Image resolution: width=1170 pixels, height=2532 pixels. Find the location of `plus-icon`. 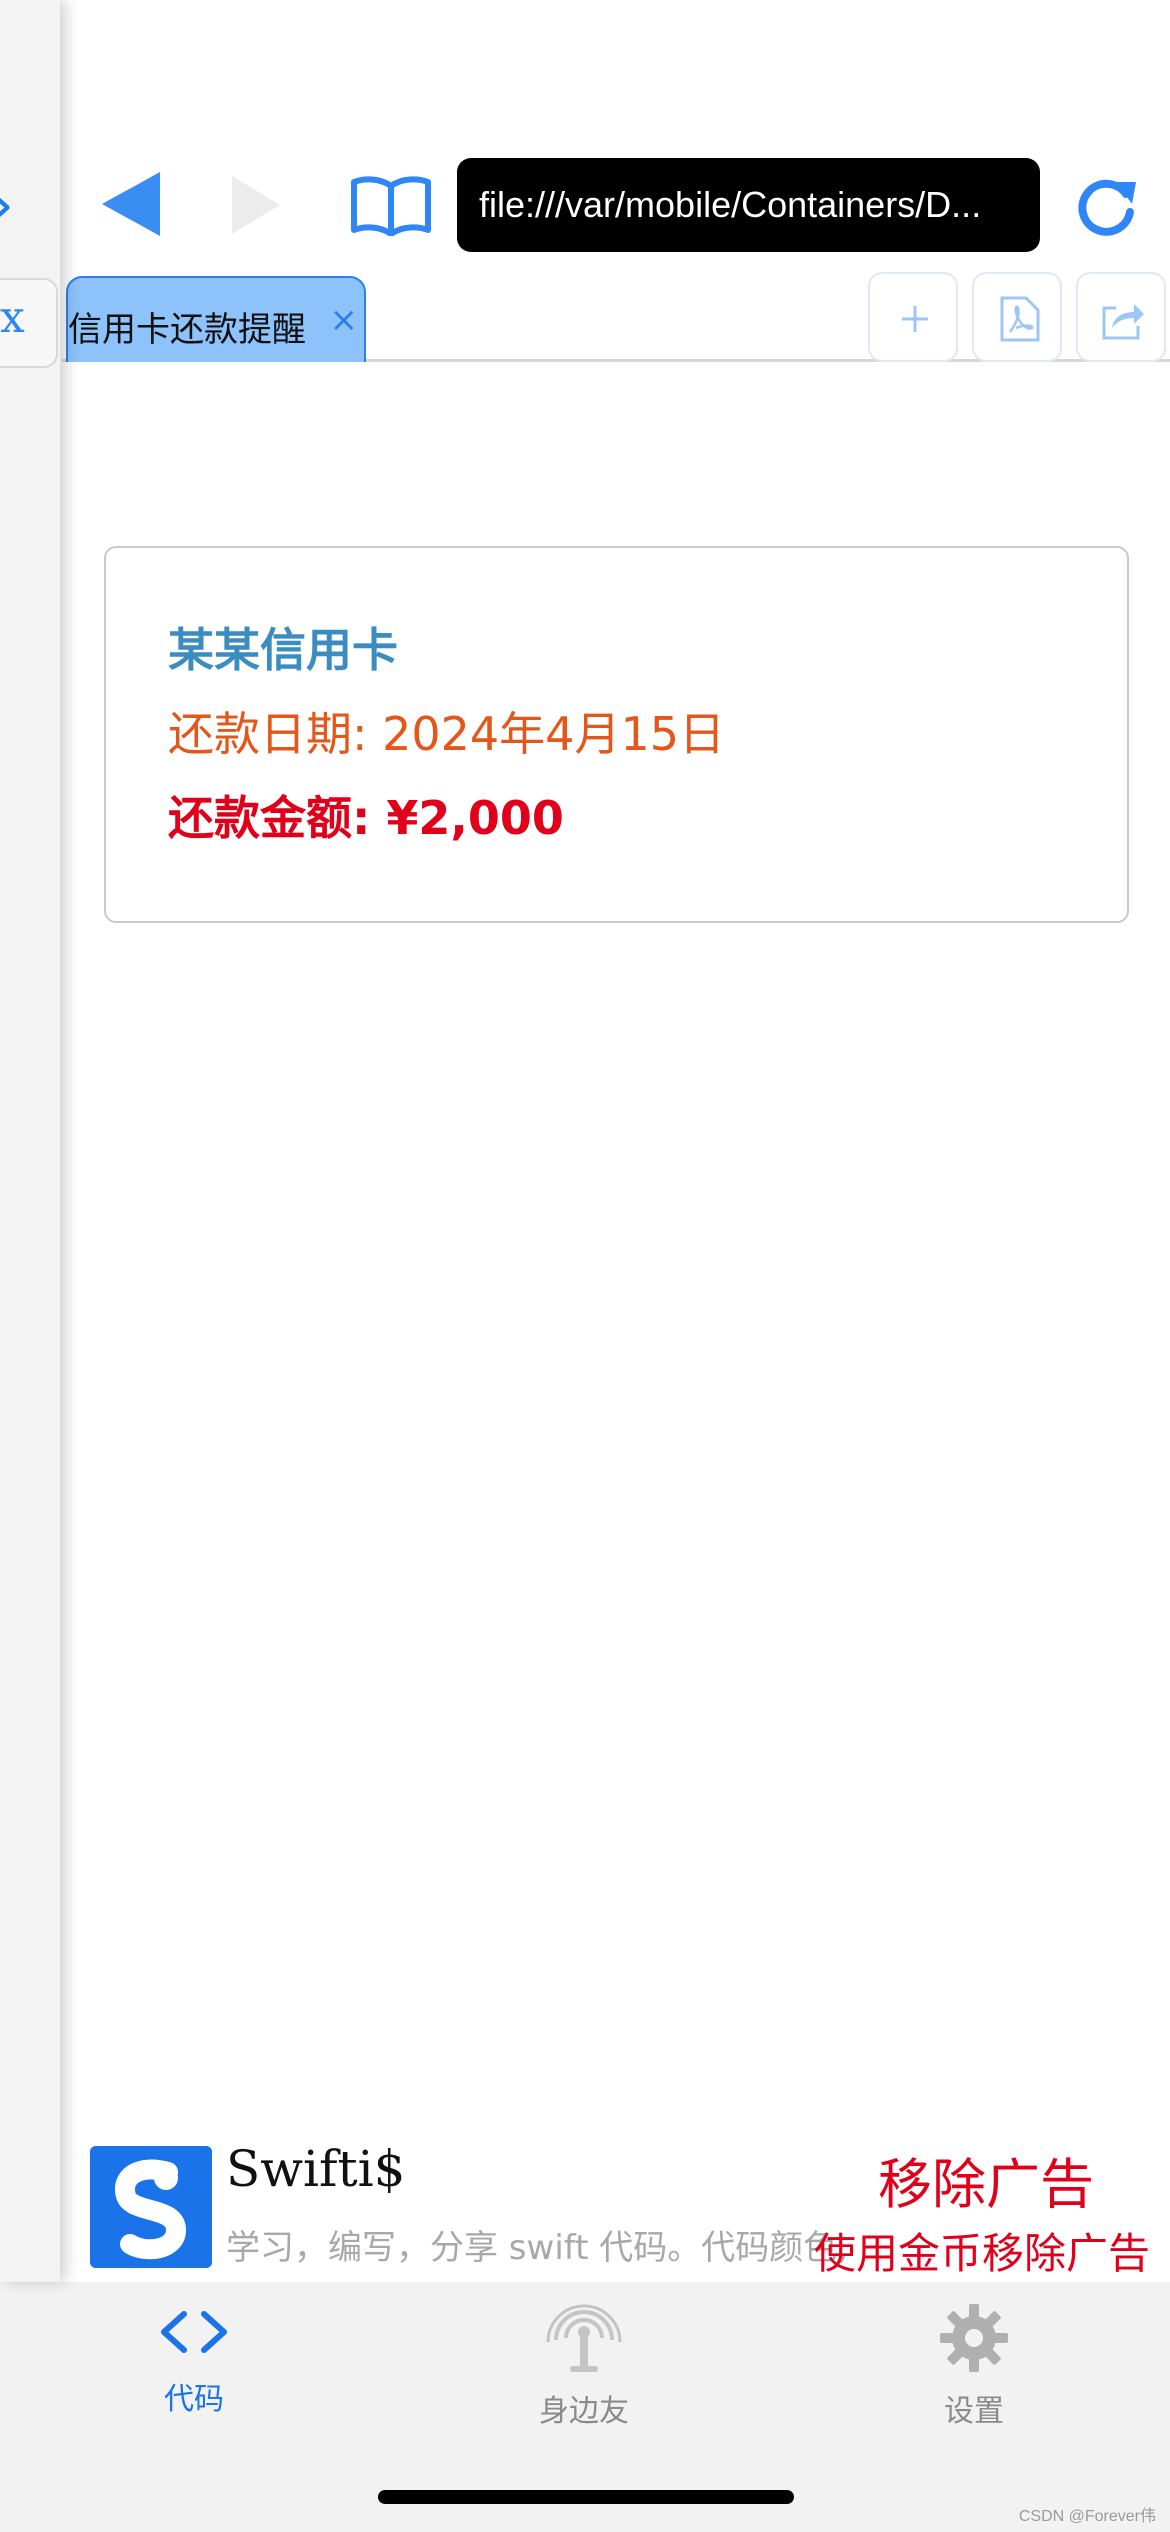

plus-icon is located at coordinates (915, 319).